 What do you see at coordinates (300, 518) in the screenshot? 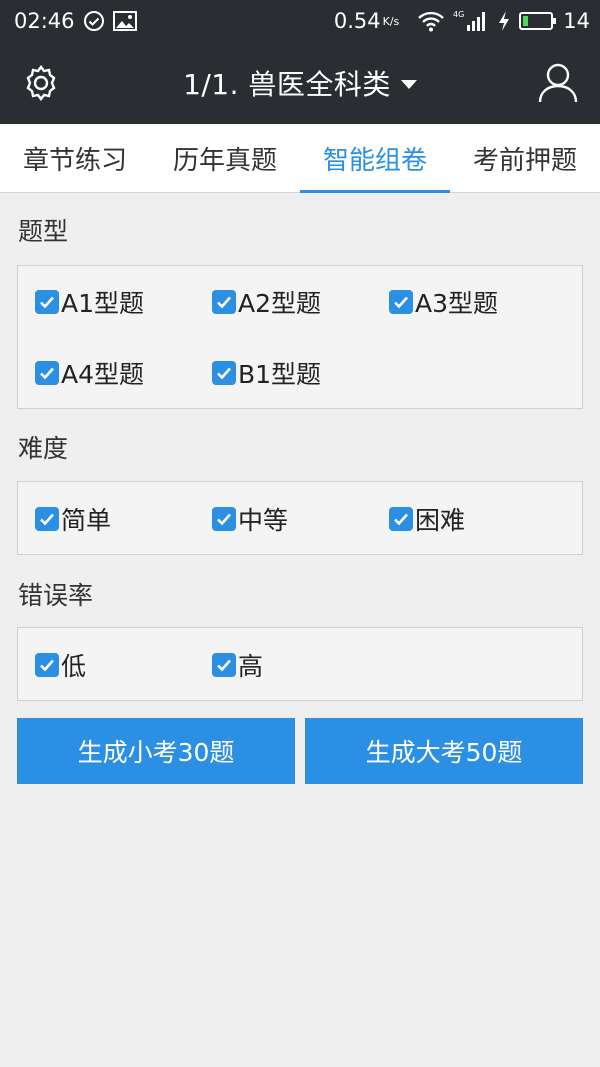
I see `difficulty-box: 简单 中等 困难` at bounding box center [300, 518].